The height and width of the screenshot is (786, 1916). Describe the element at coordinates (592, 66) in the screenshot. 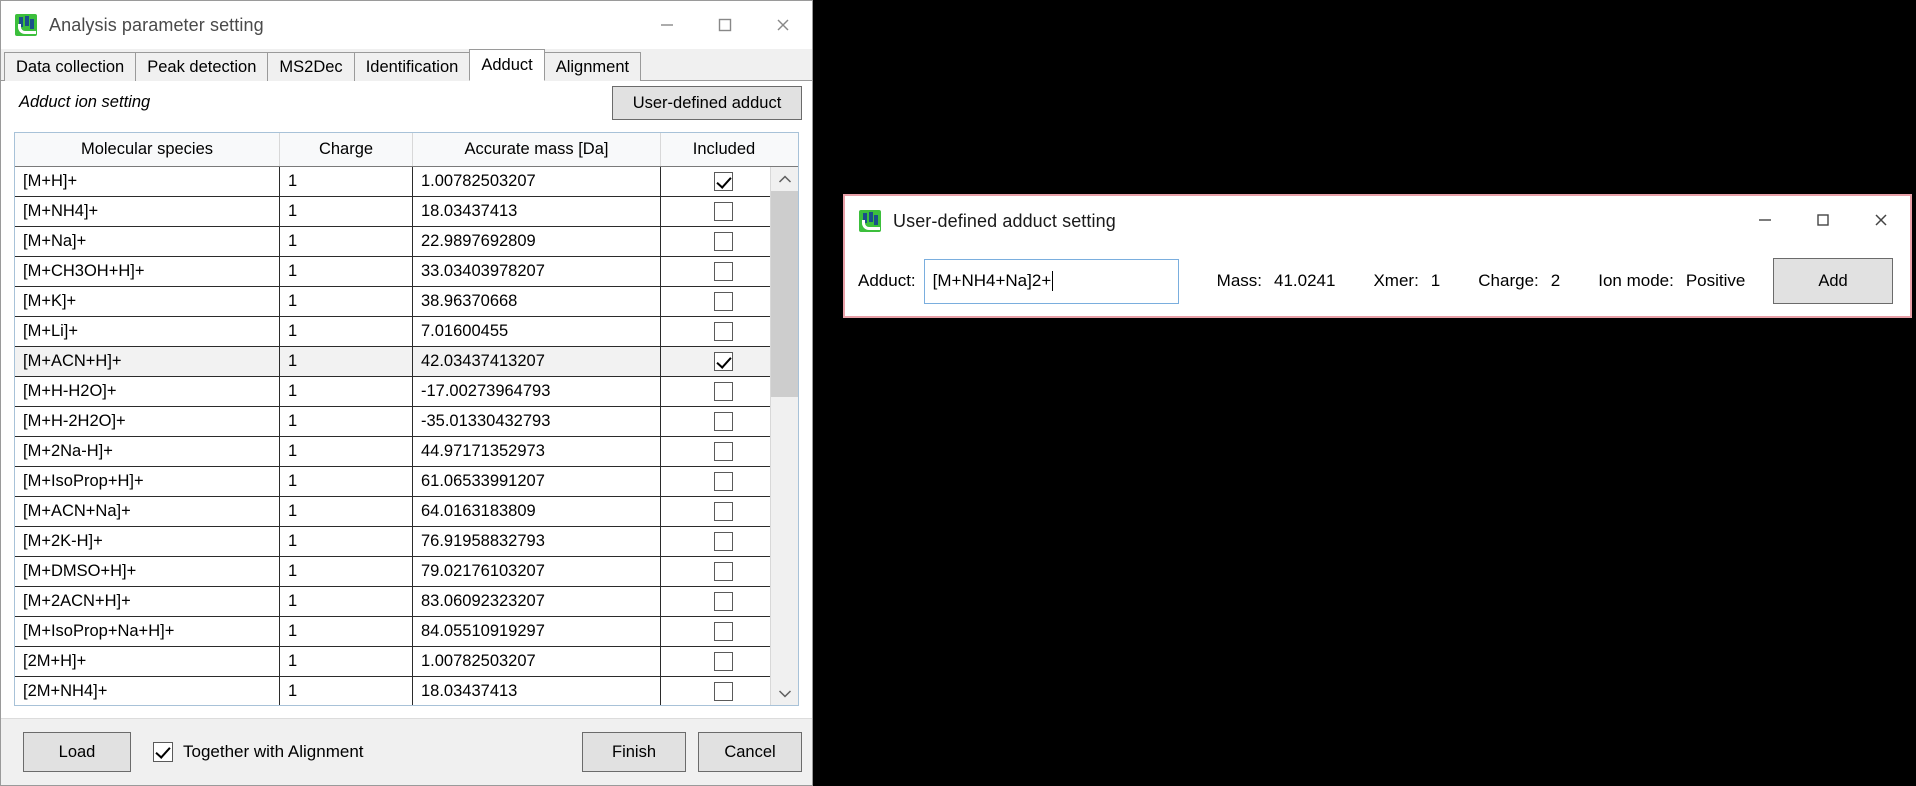

I see `tab-alignment: Alignment` at that location.